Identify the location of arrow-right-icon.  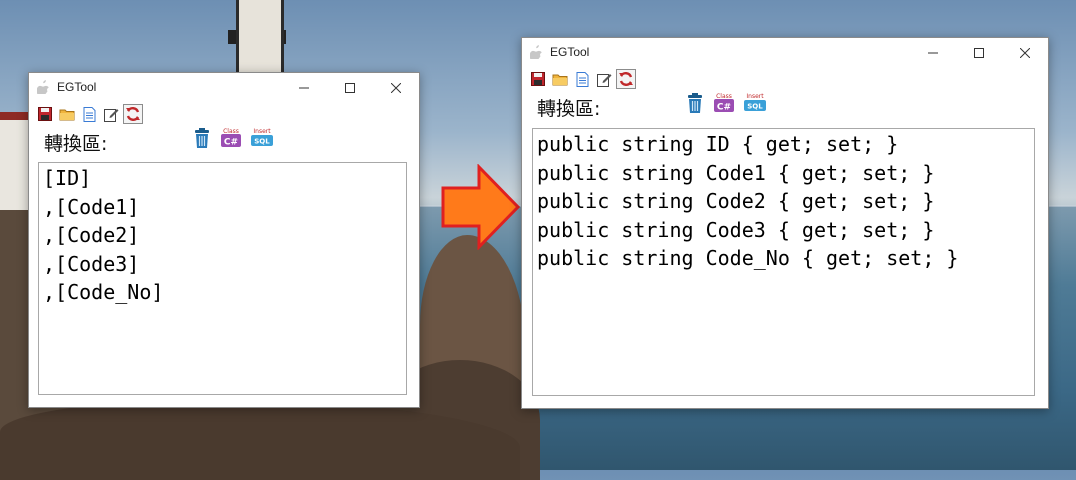
(481, 207).